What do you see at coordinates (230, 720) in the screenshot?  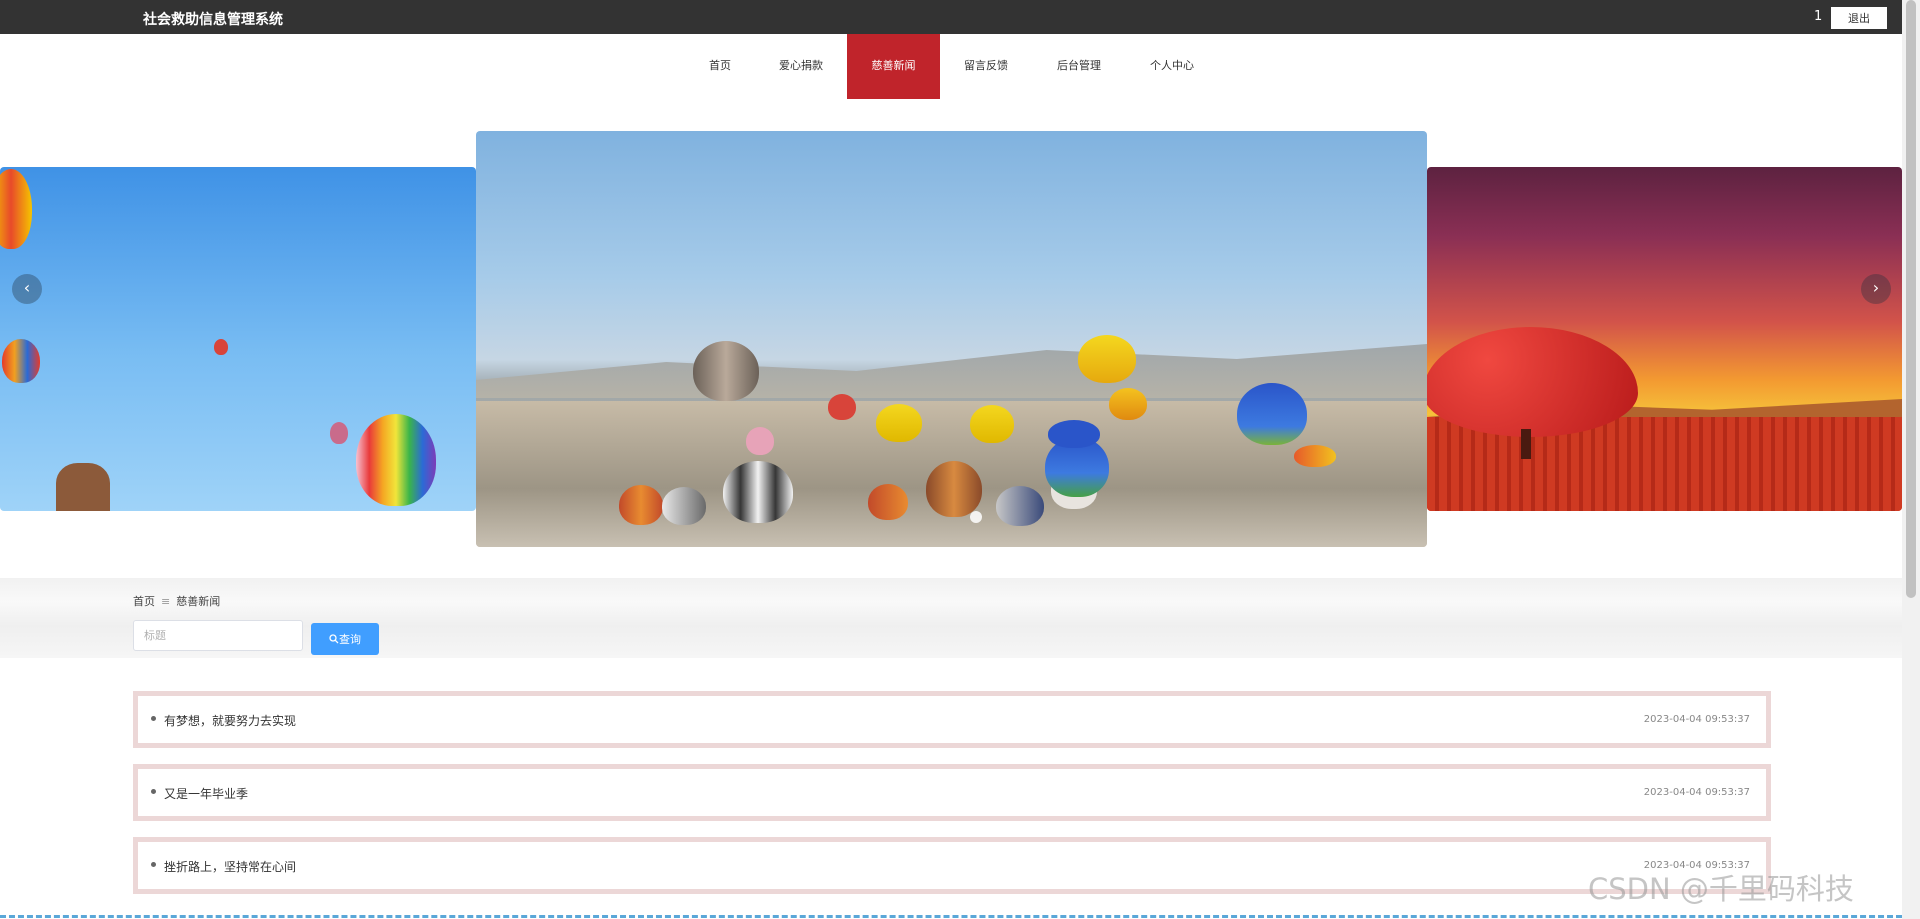 I see `news-title: 有梦想，就要努力去实现` at bounding box center [230, 720].